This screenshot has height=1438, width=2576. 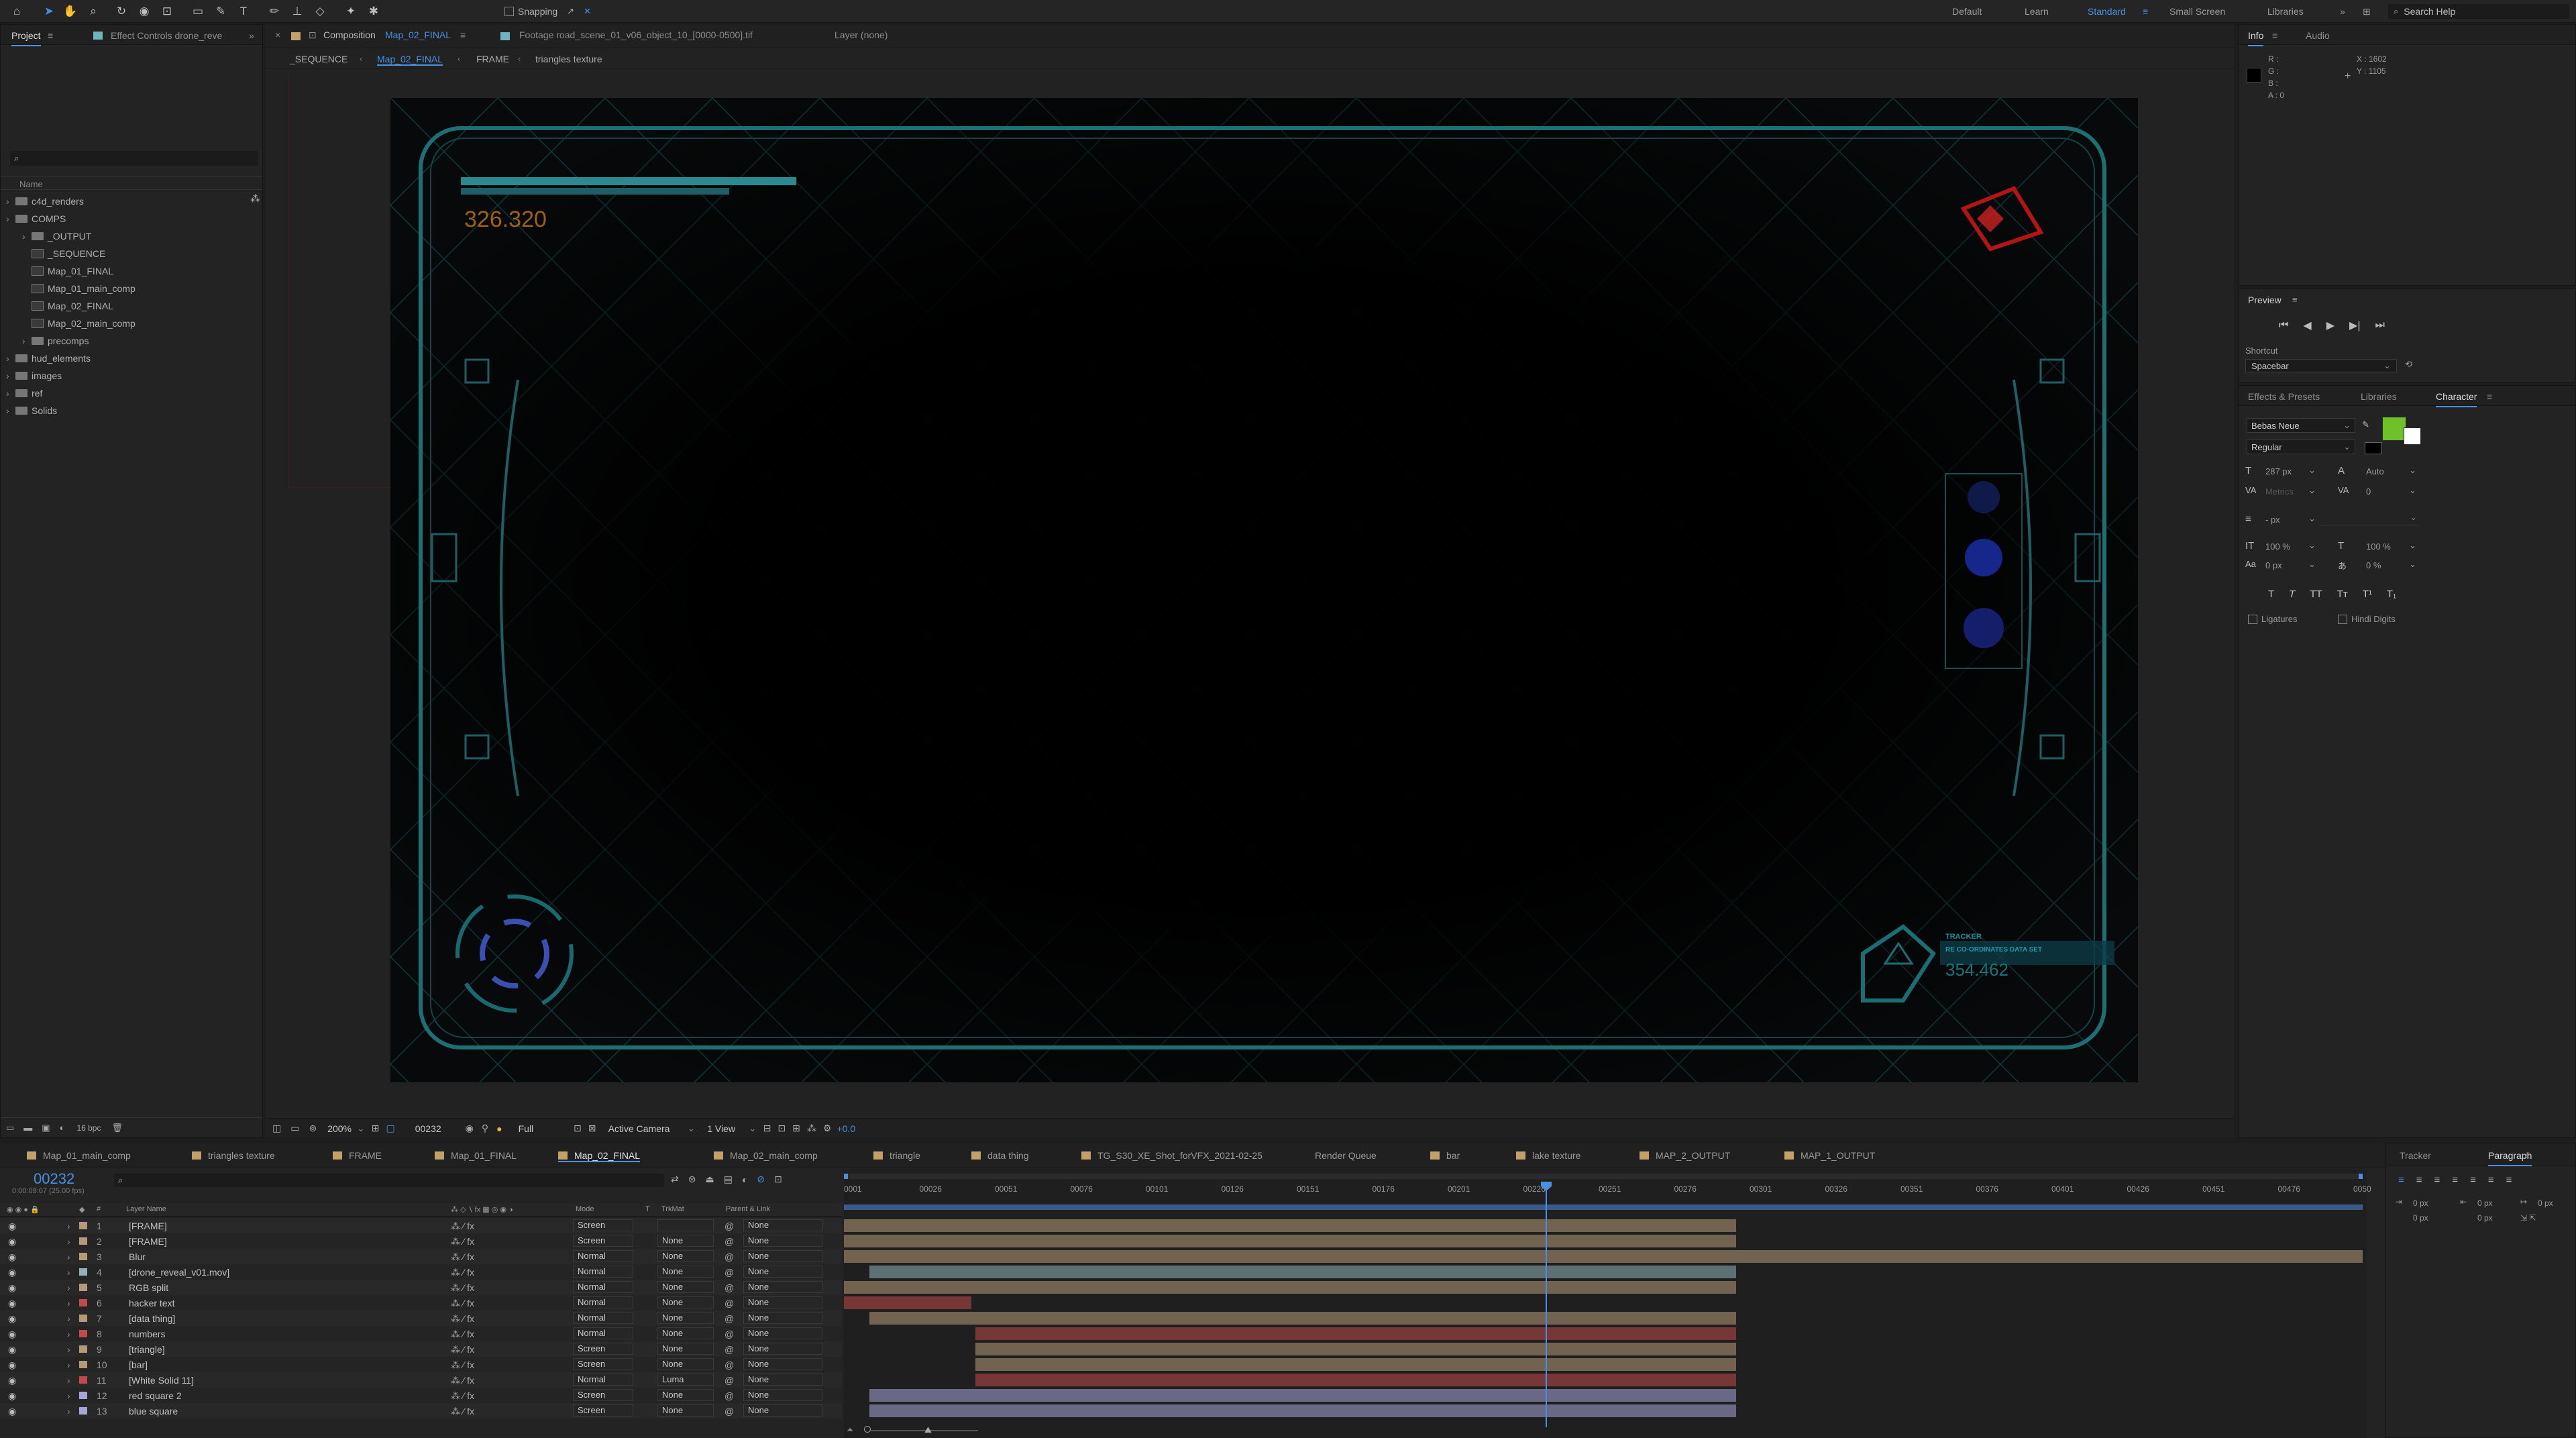 I want to click on vertical-scale-value: 100 %, so click(x=2277, y=547).